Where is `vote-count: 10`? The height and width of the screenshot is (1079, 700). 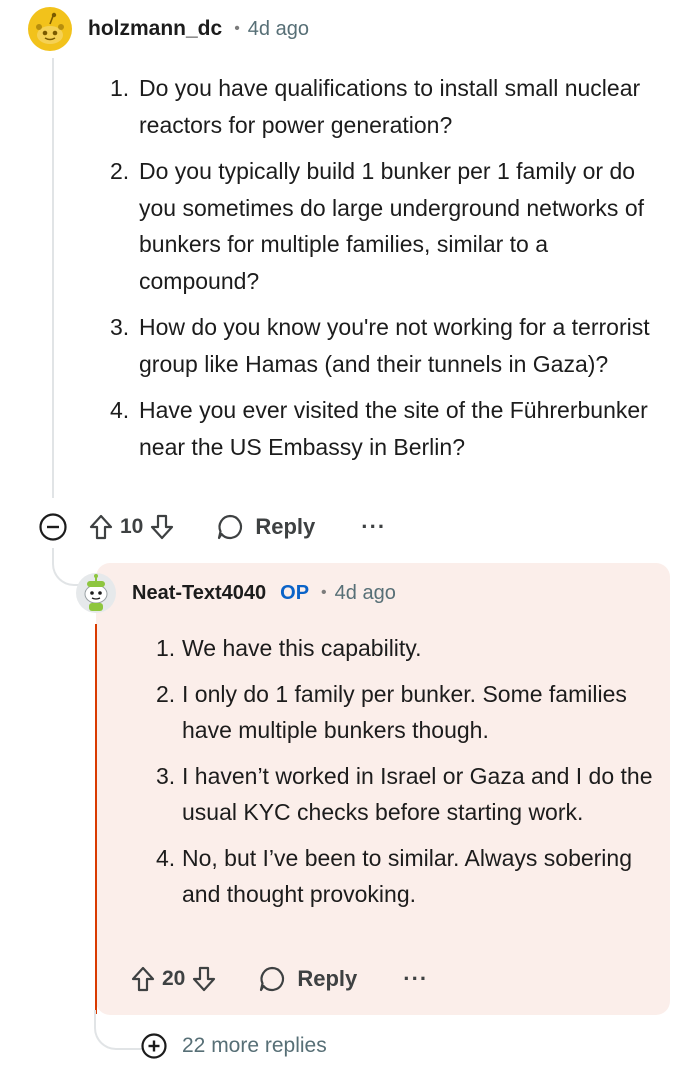 vote-count: 10 is located at coordinates (132, 526).